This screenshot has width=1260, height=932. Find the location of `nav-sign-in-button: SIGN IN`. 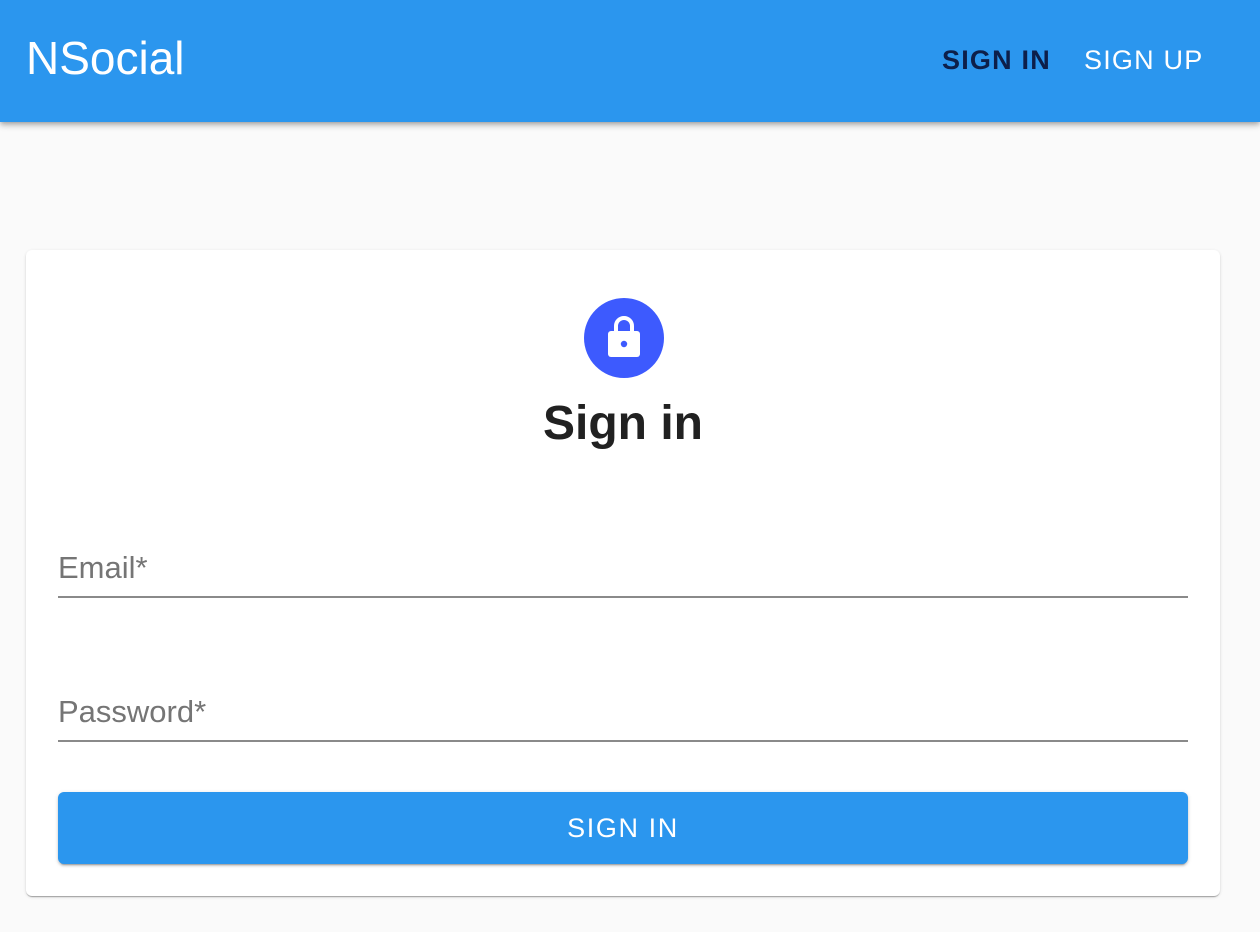

nav-sign-in-button: SIGN IN is located at coordinates (996, 60).